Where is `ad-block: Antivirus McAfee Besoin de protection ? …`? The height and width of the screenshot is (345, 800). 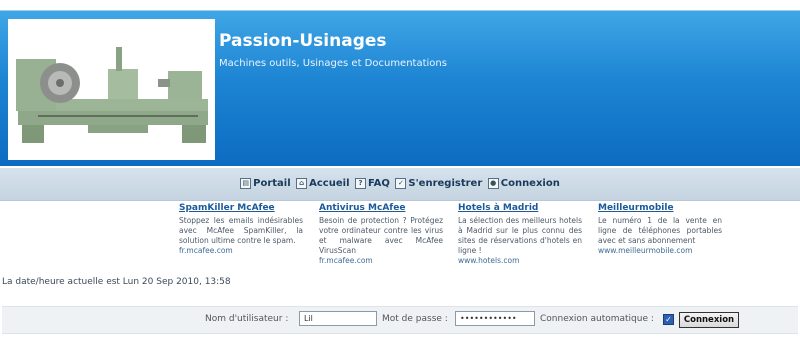
ad-block: Antivirus McAfee Besoin de protection ? … is located at coordinates (381, 234).